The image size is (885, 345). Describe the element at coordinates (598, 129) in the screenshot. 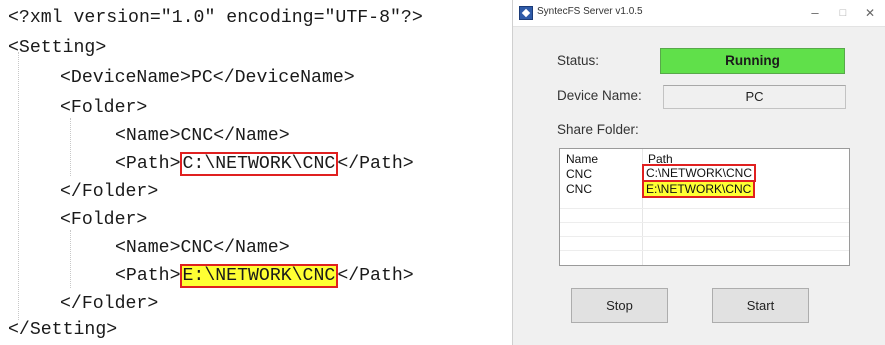

I see `share-folder-label: Share Folder:` at that location.